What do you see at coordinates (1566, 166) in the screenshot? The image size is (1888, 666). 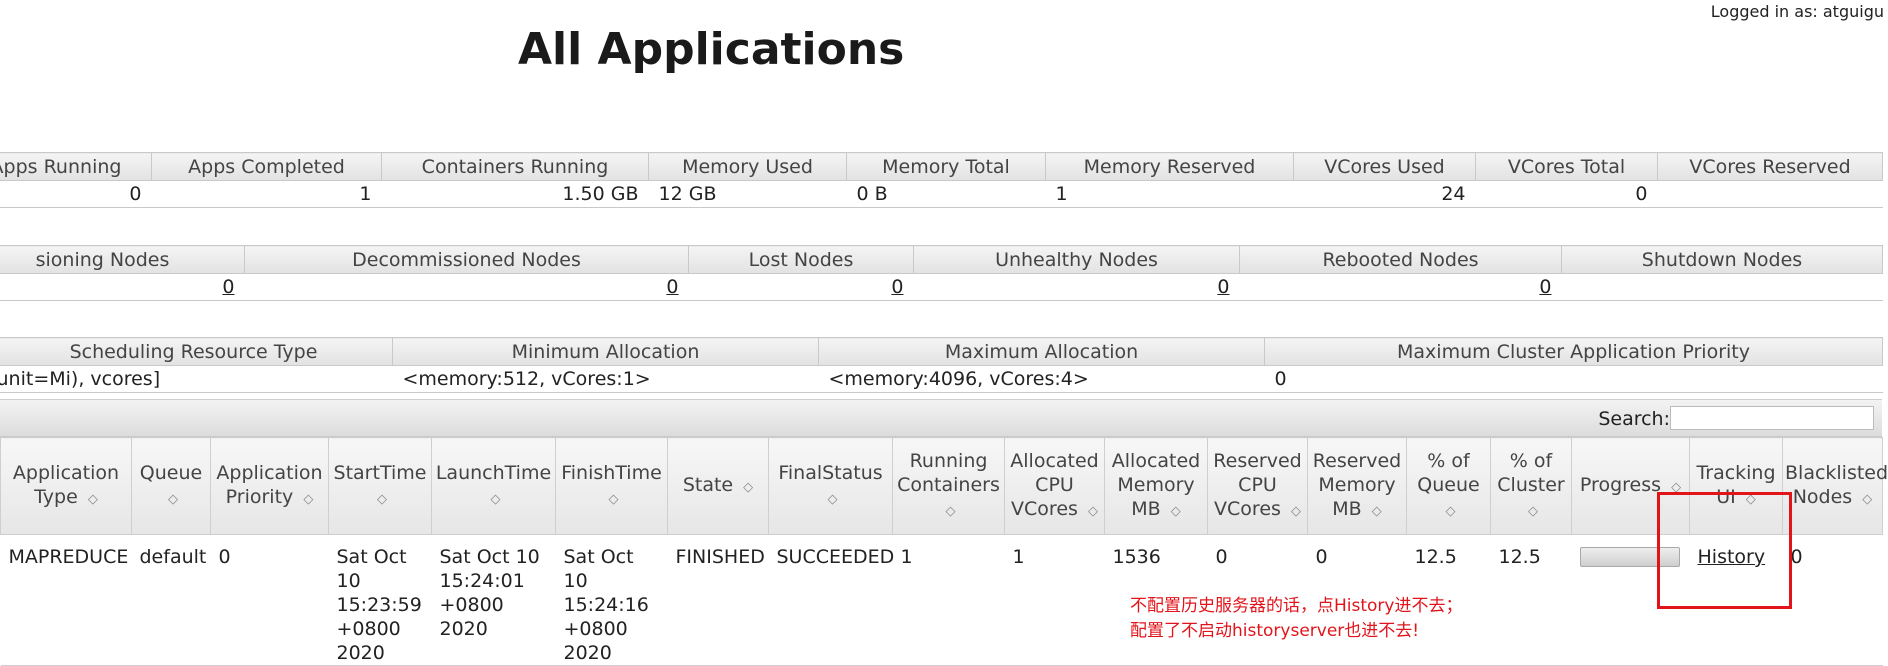 I see `header-vcores-total: VCores Total` at bounding box center [1566, 166].